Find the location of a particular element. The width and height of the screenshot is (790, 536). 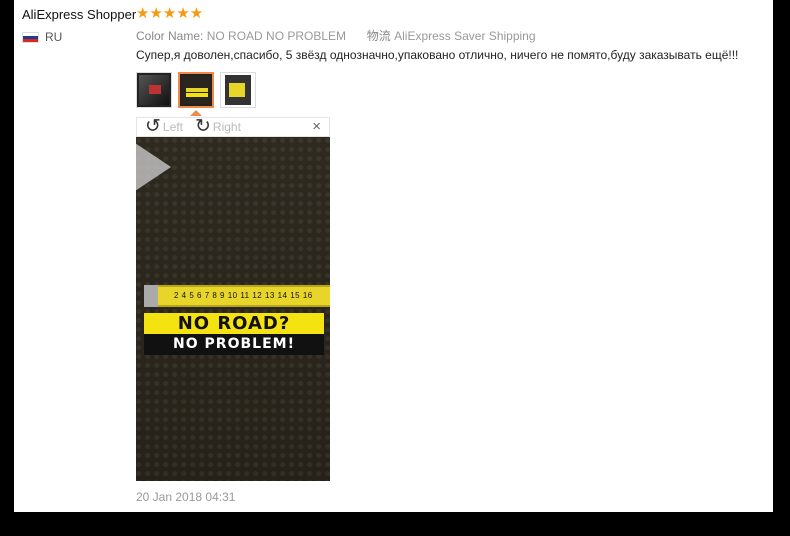

rotate-right-button: ↻ Right is located at coordinates (218, 126).